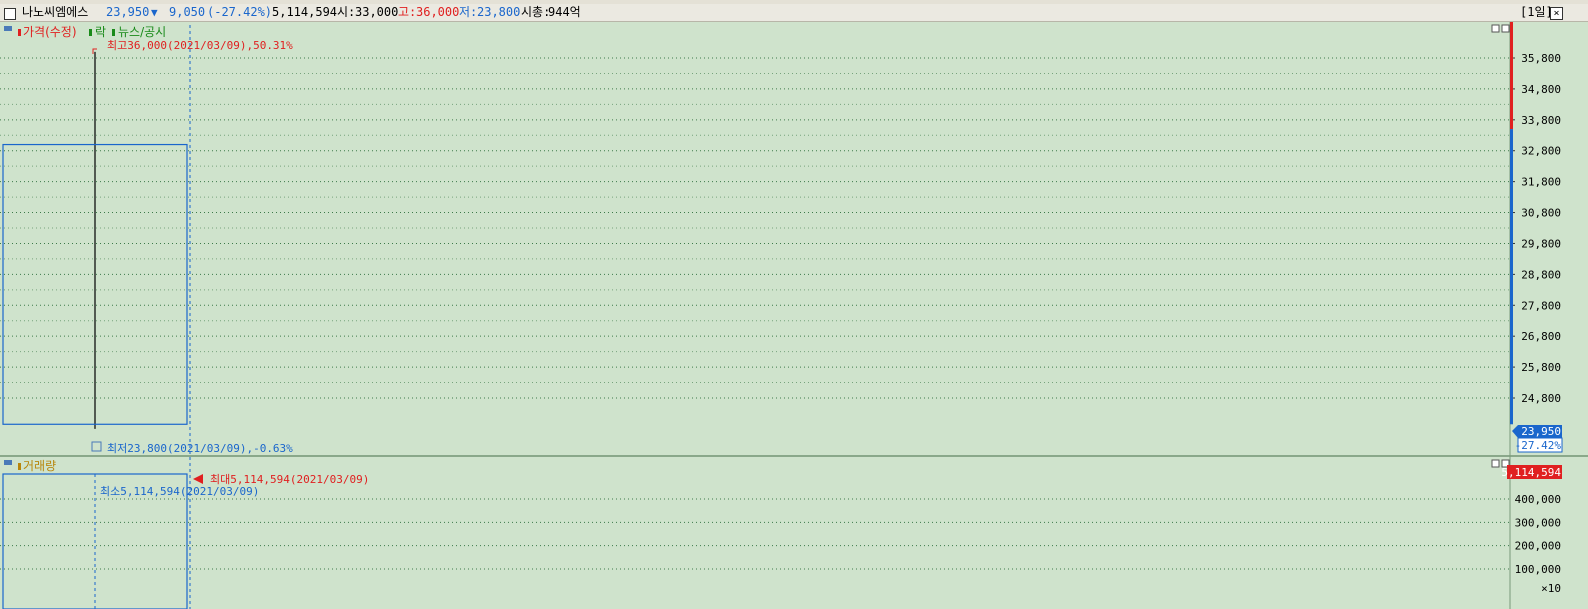  I want to click on legend-news: 뉴스/공시, so click(142, 32).